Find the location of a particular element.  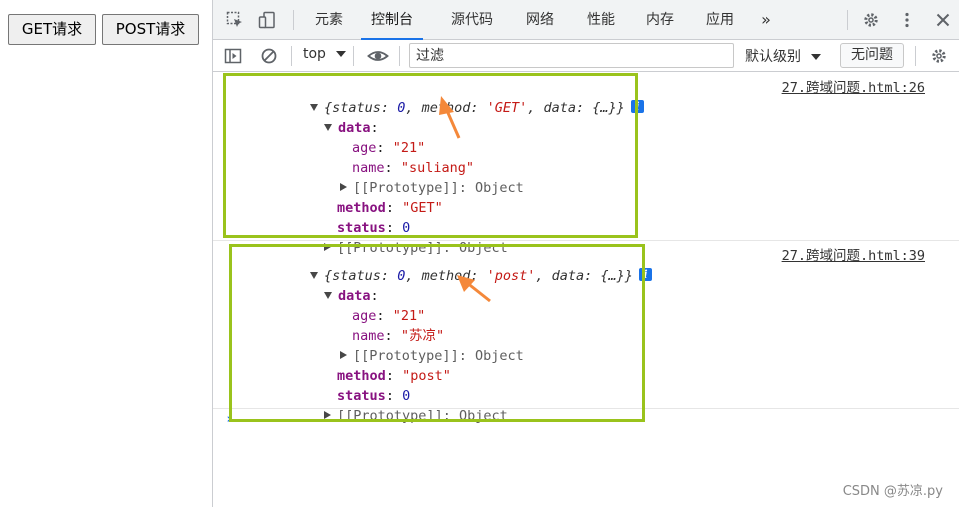

log-levels-select: 默认级别 is located at coordinates (783, 56).